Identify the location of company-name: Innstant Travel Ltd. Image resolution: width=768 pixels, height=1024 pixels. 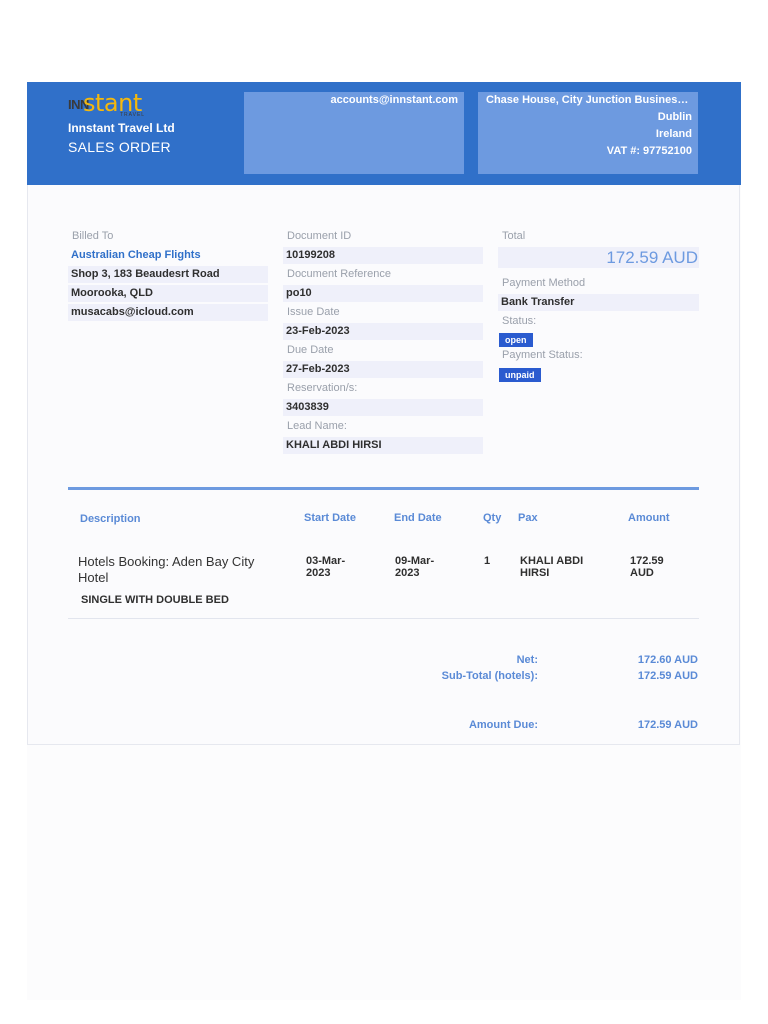
(121, 128).